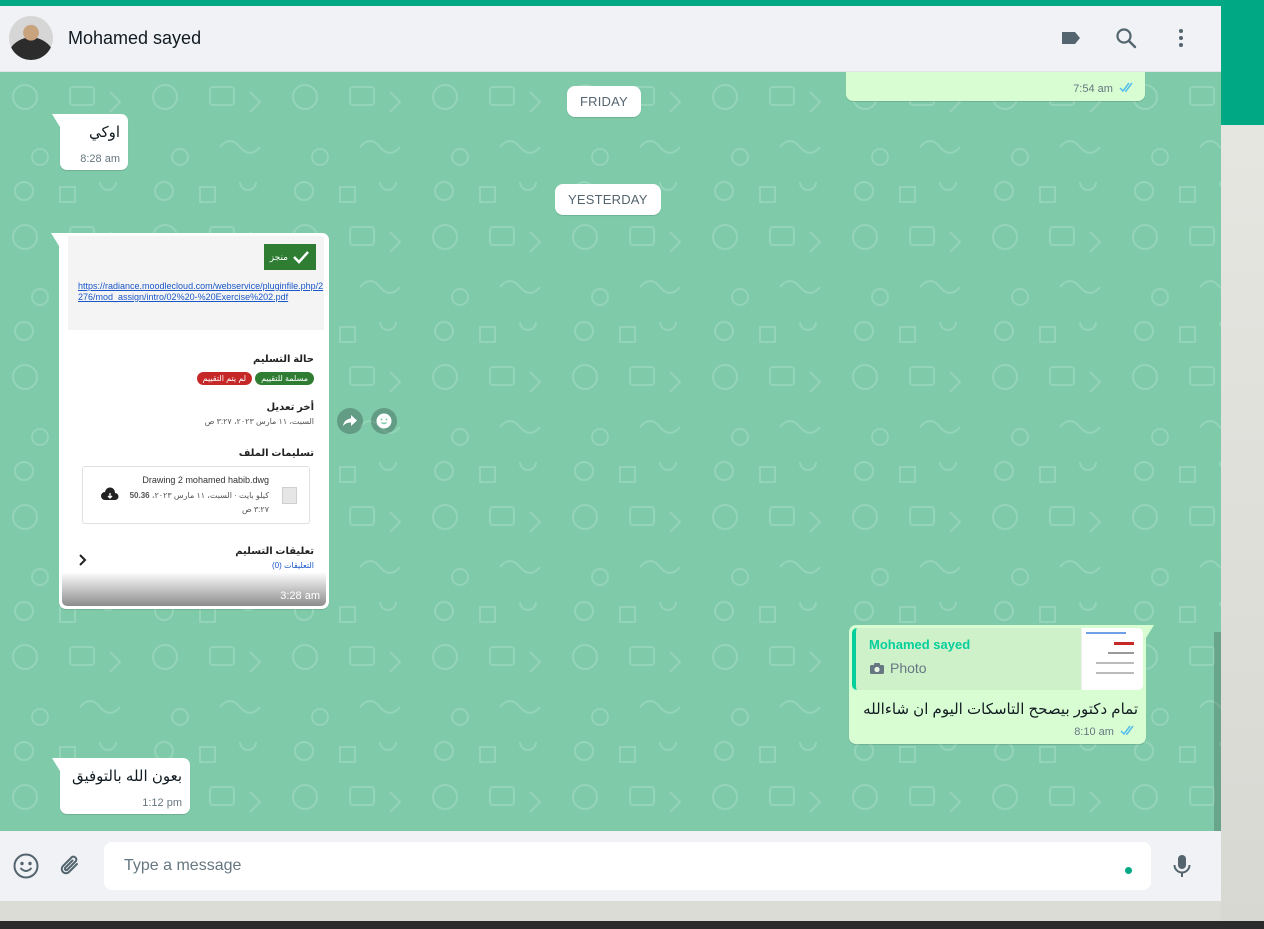 The image size is (1264, 929). I want to click on chat-header: Mohamed sayed, so click(610, 39).